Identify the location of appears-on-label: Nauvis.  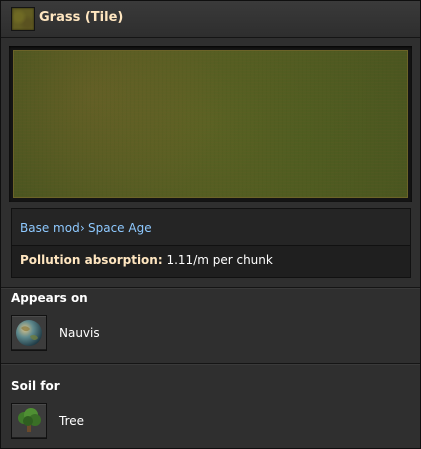
(79, 333).